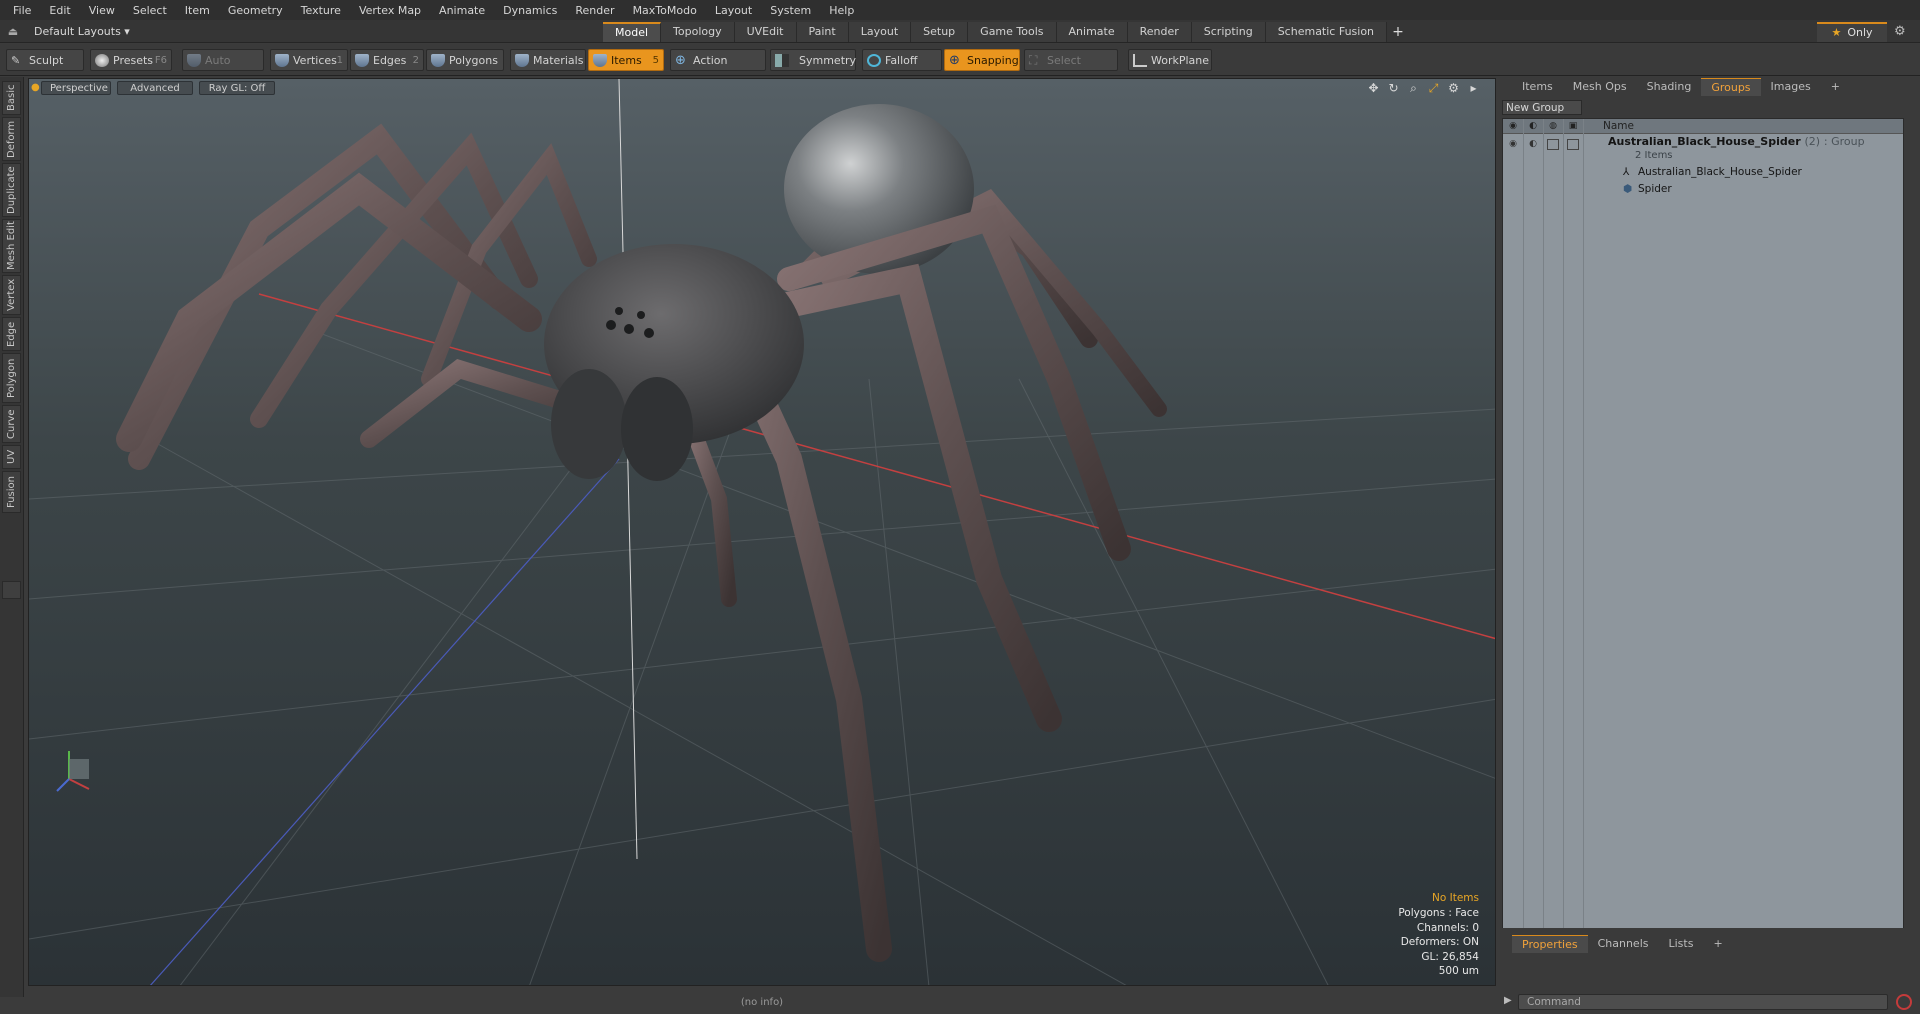  What do you see at coordinates (1573, 126) in the screenshot?
I see `select-icon: ▣` at bounding box center [1573, 126].